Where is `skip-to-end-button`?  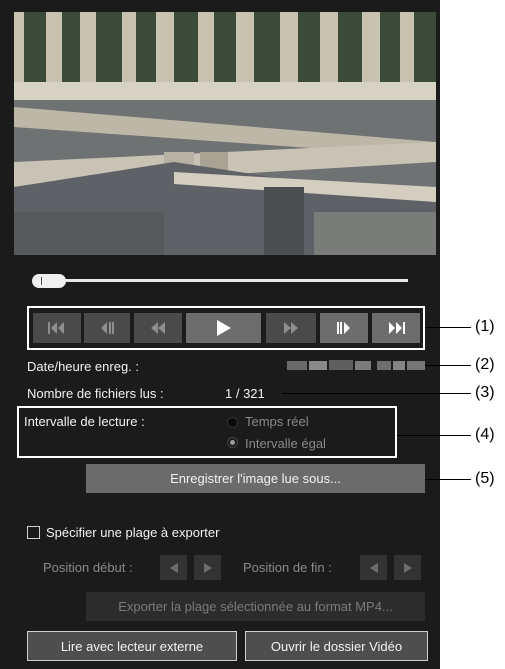 skip-to-end-button is located at coordinates (396, 328).